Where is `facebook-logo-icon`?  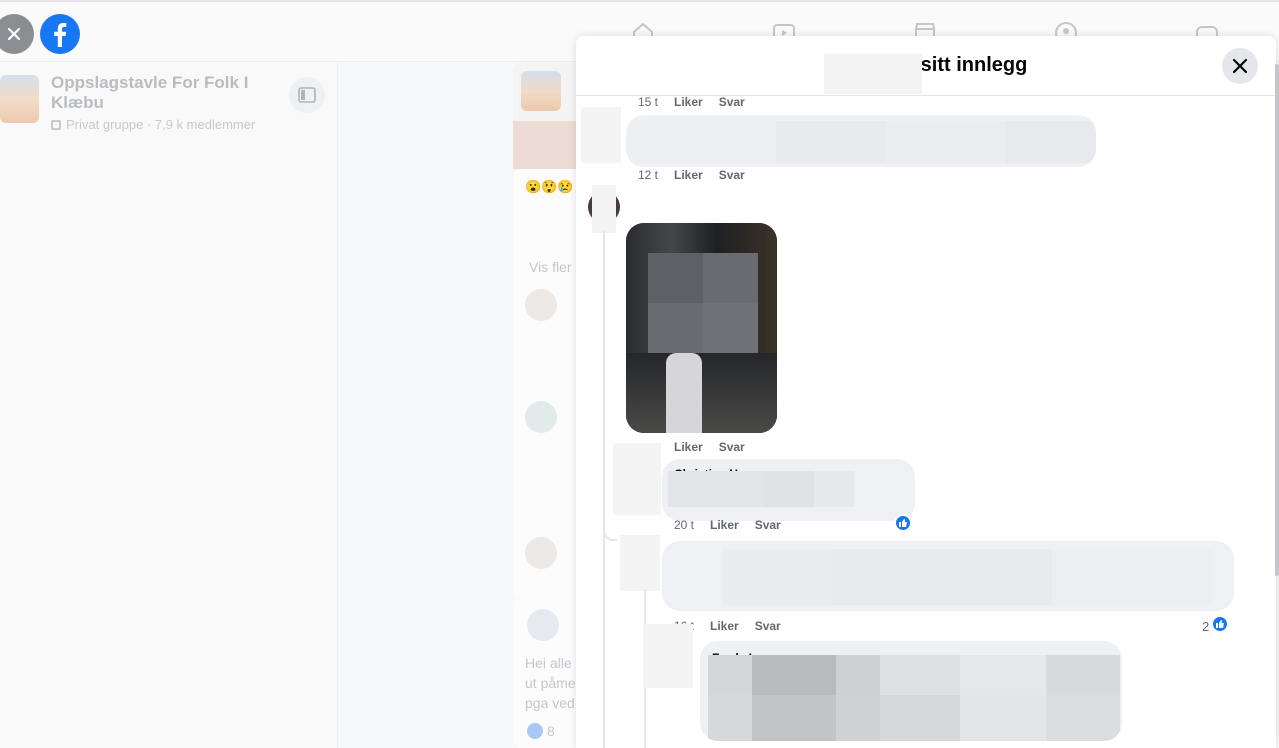
facebook-logo-icon is located at coordinates (60, 34).